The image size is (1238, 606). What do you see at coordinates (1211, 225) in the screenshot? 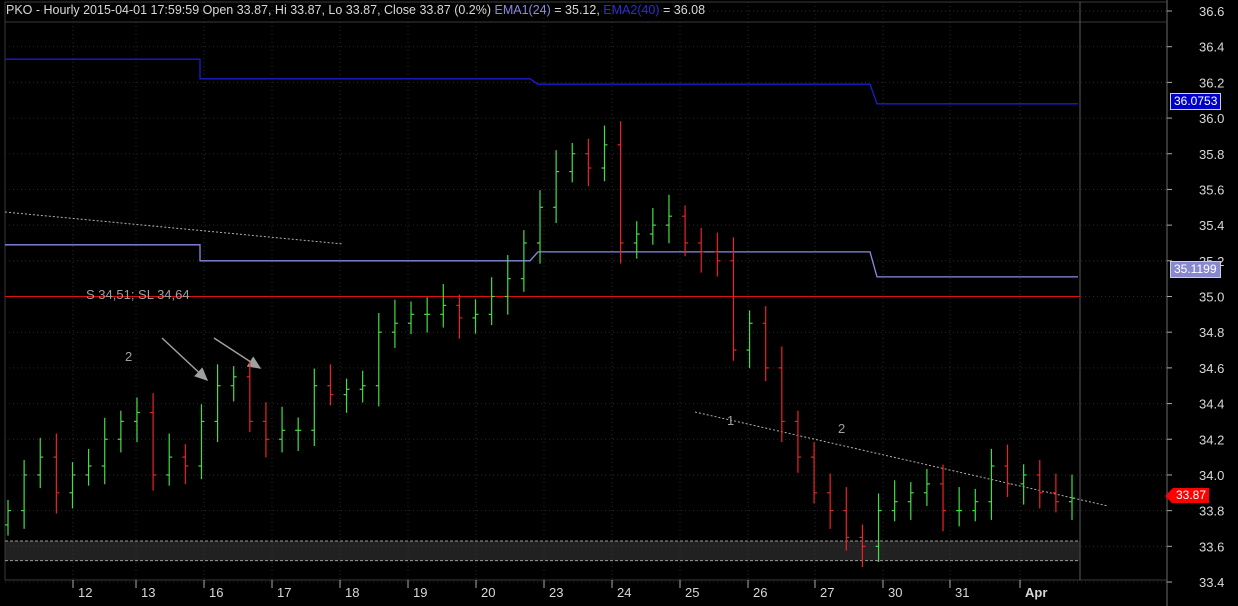
I see `y-tick-label: 35.4` at bounding box center [1211, 225].